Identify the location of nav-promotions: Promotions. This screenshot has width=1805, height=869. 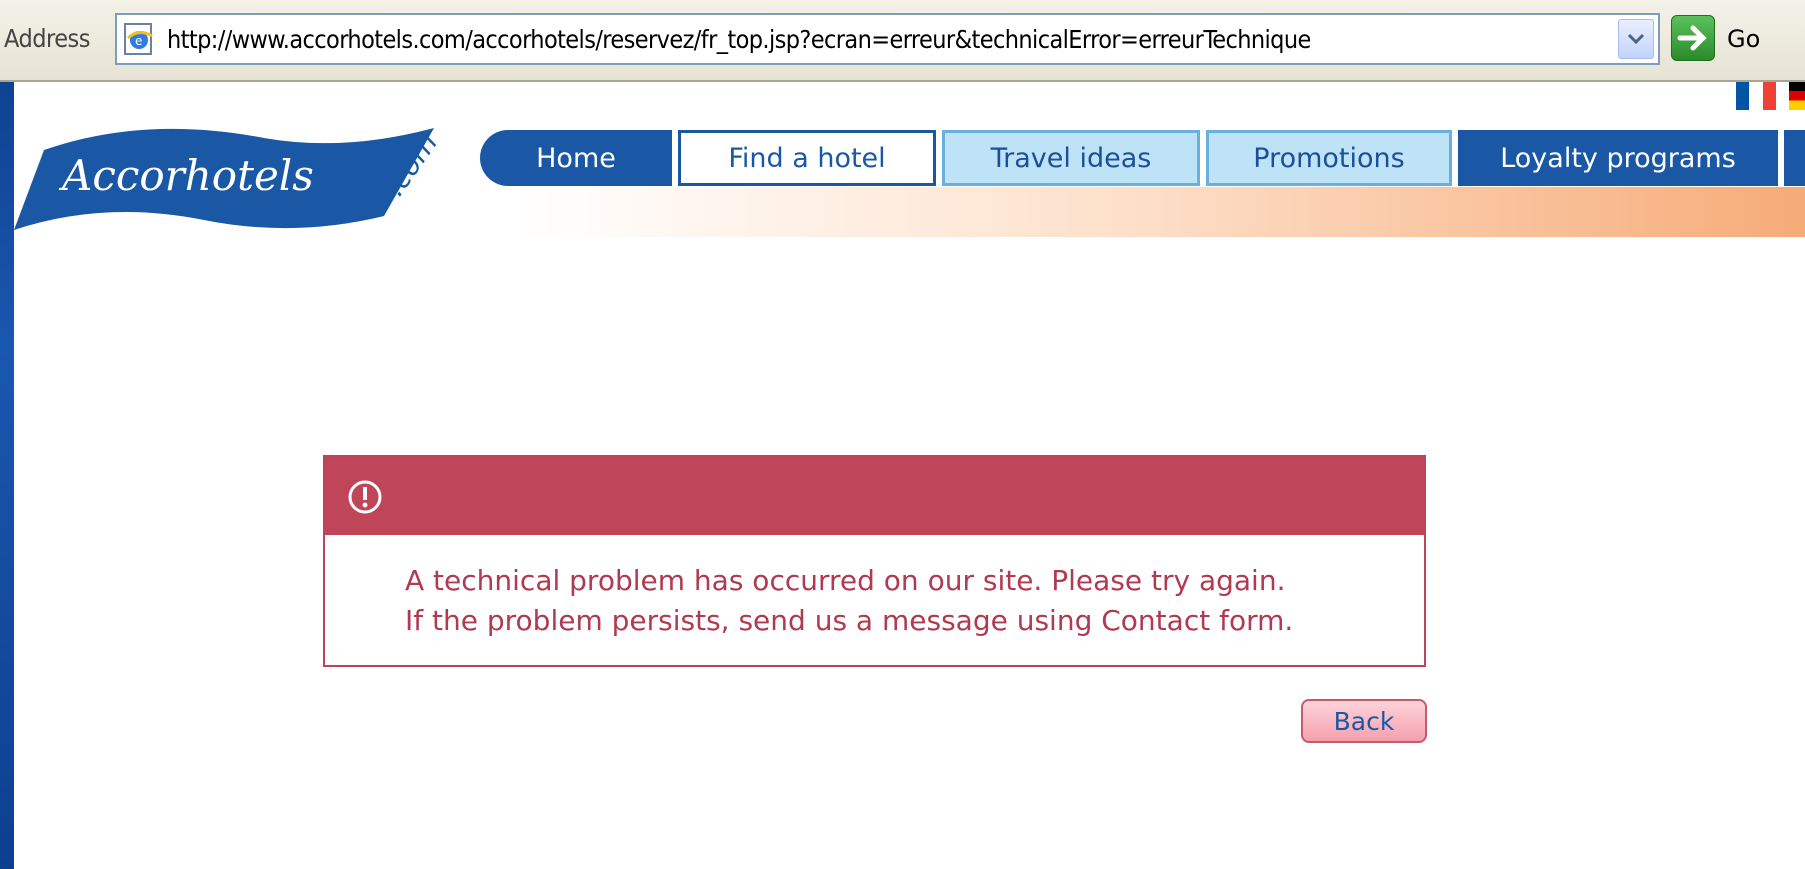
(1329, 158).